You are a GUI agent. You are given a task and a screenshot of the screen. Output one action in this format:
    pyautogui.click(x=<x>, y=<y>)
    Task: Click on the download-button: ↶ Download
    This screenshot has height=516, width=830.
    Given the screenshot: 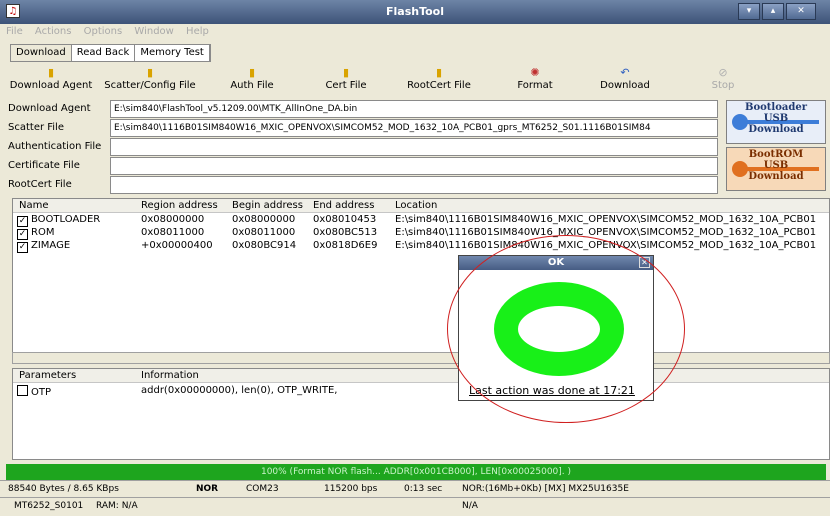 What is the action you would take?
    pyautogui.click(x=625, y=78)
    